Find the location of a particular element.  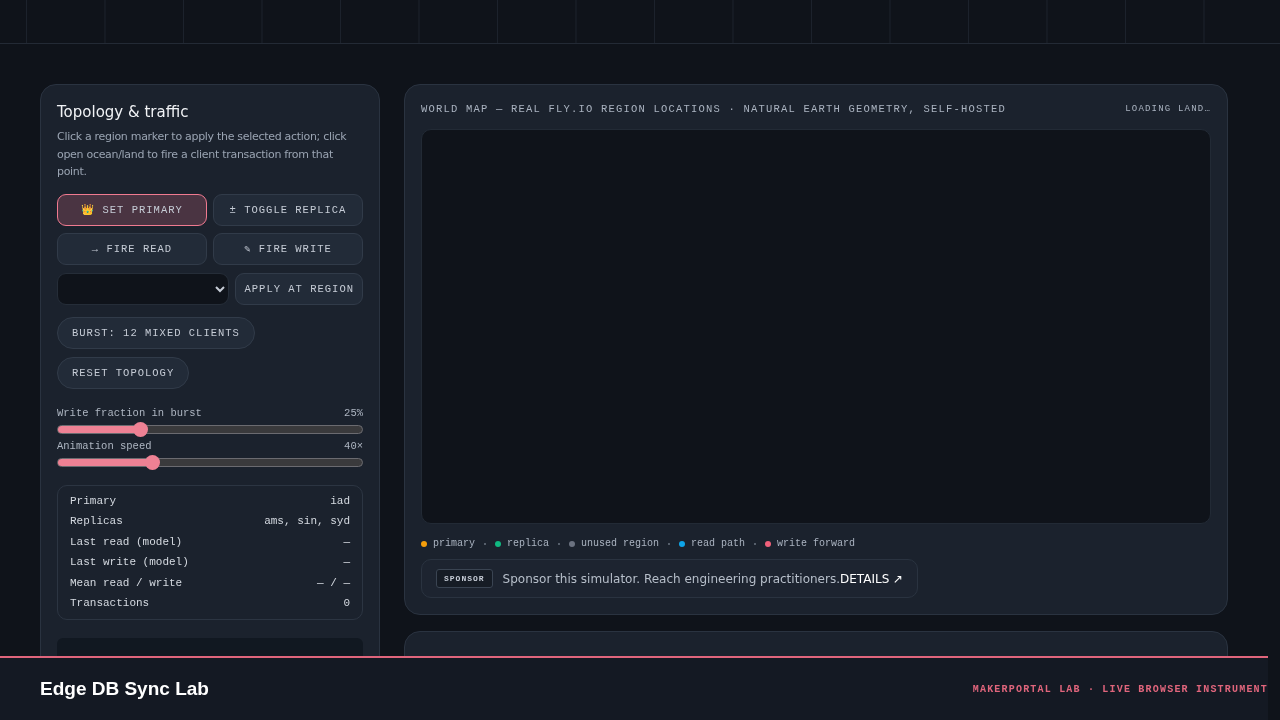

stat-label: Mean read / write is located at coordinates (126, 582).